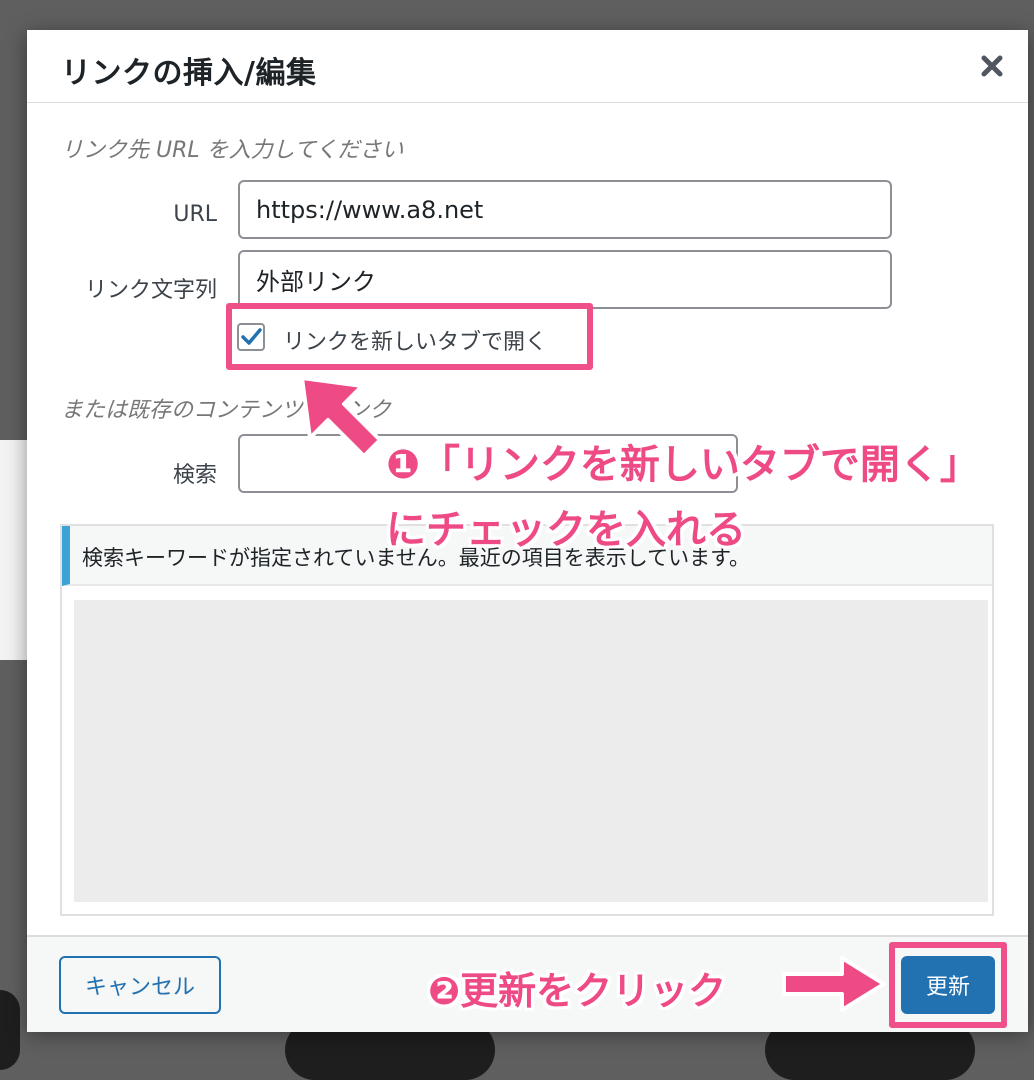 The image size is (1034, 1080). Describe the element at coordinates (565, 209) in the screenshot. I see `url-input: https://www.a8.net` at that location.